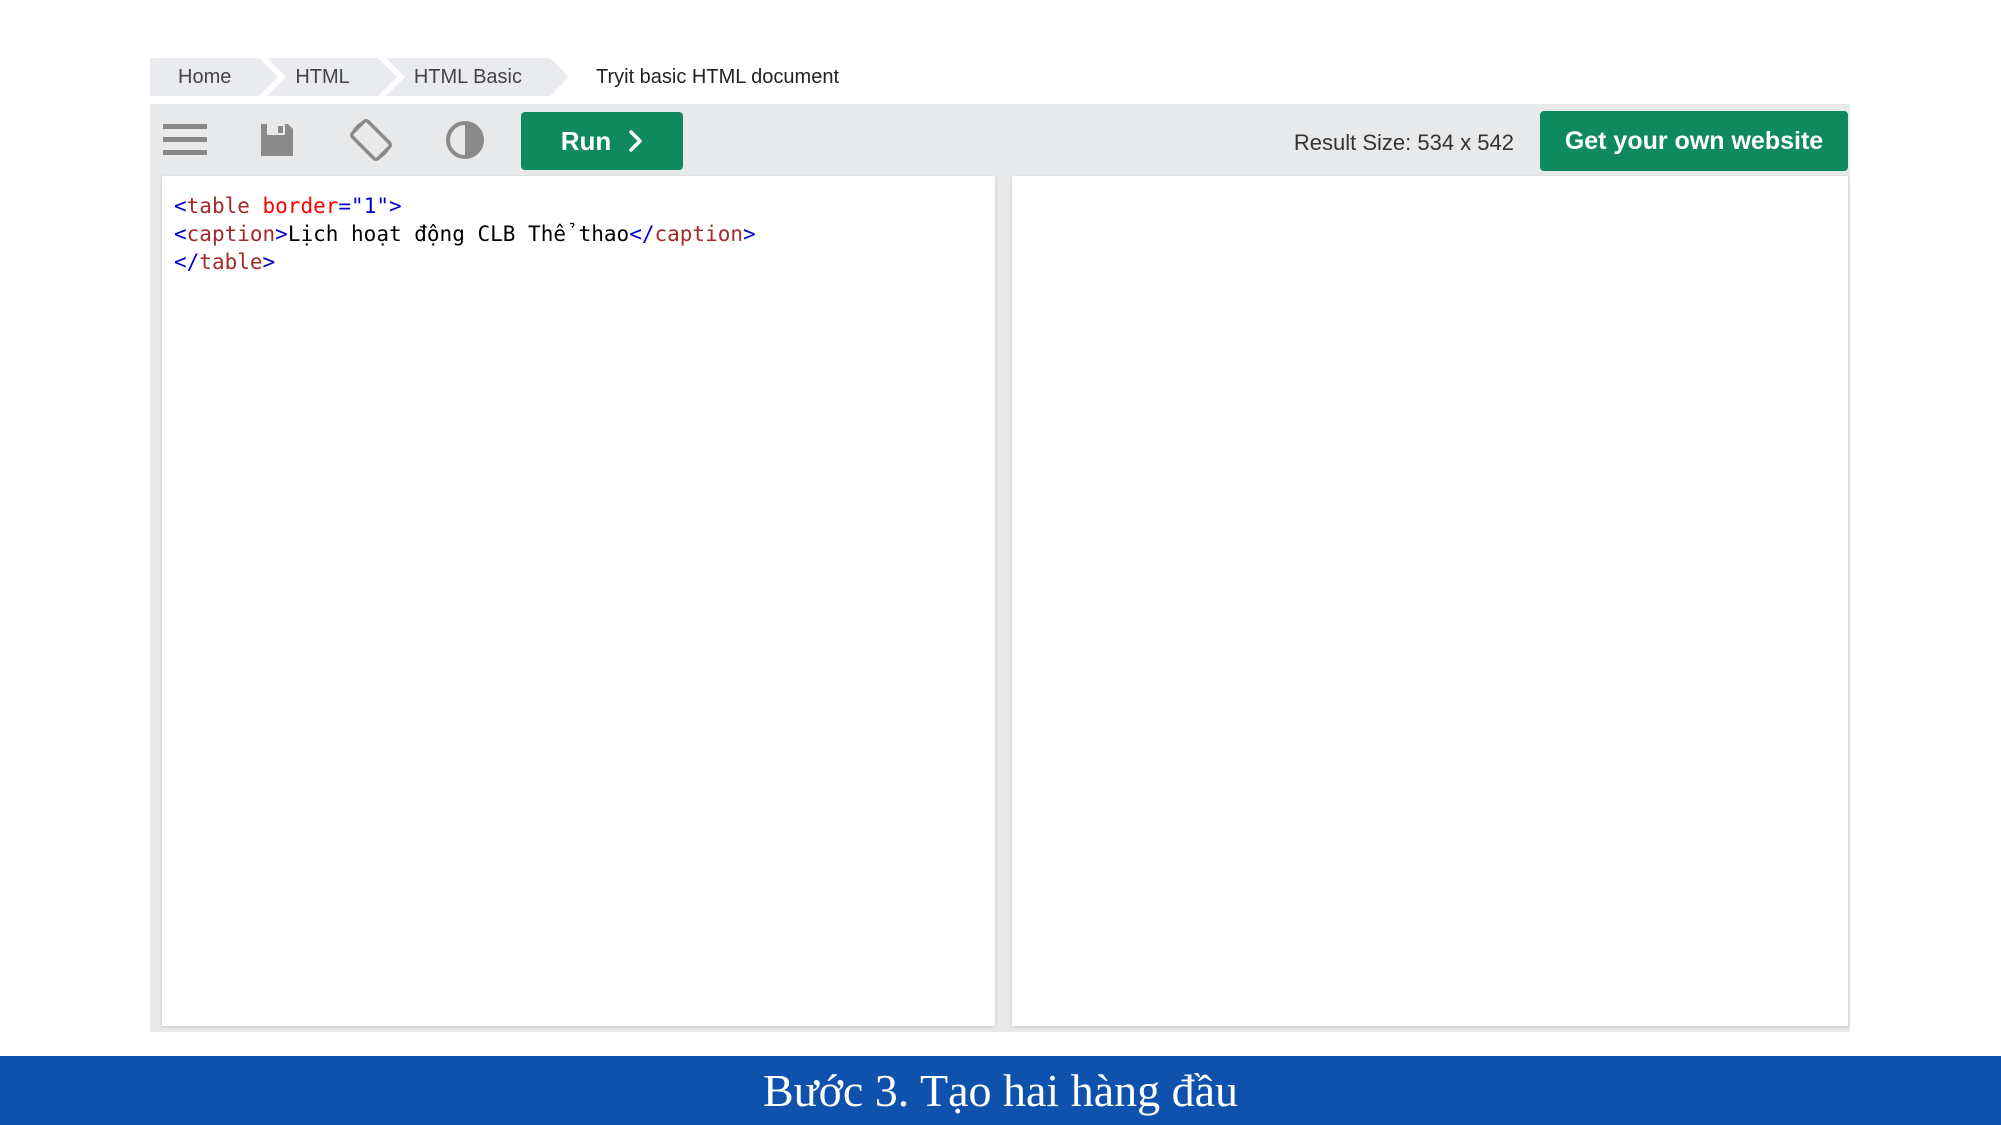  Describe the element at coordinates (481, 77) in the screenshot. I see `breadcrumb-html-basic: HTML Basic` at that location.